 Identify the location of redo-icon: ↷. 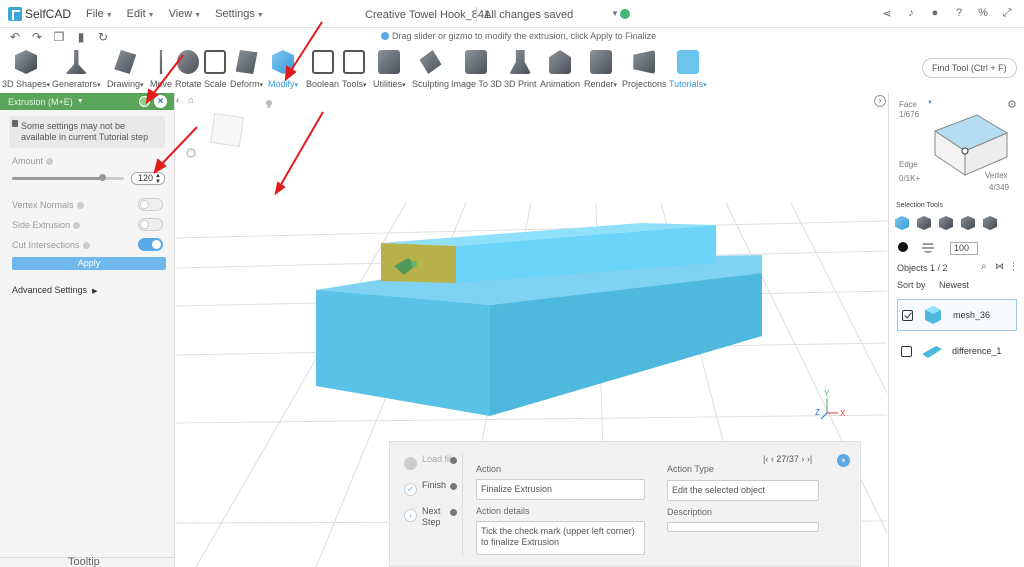
(37, 37).